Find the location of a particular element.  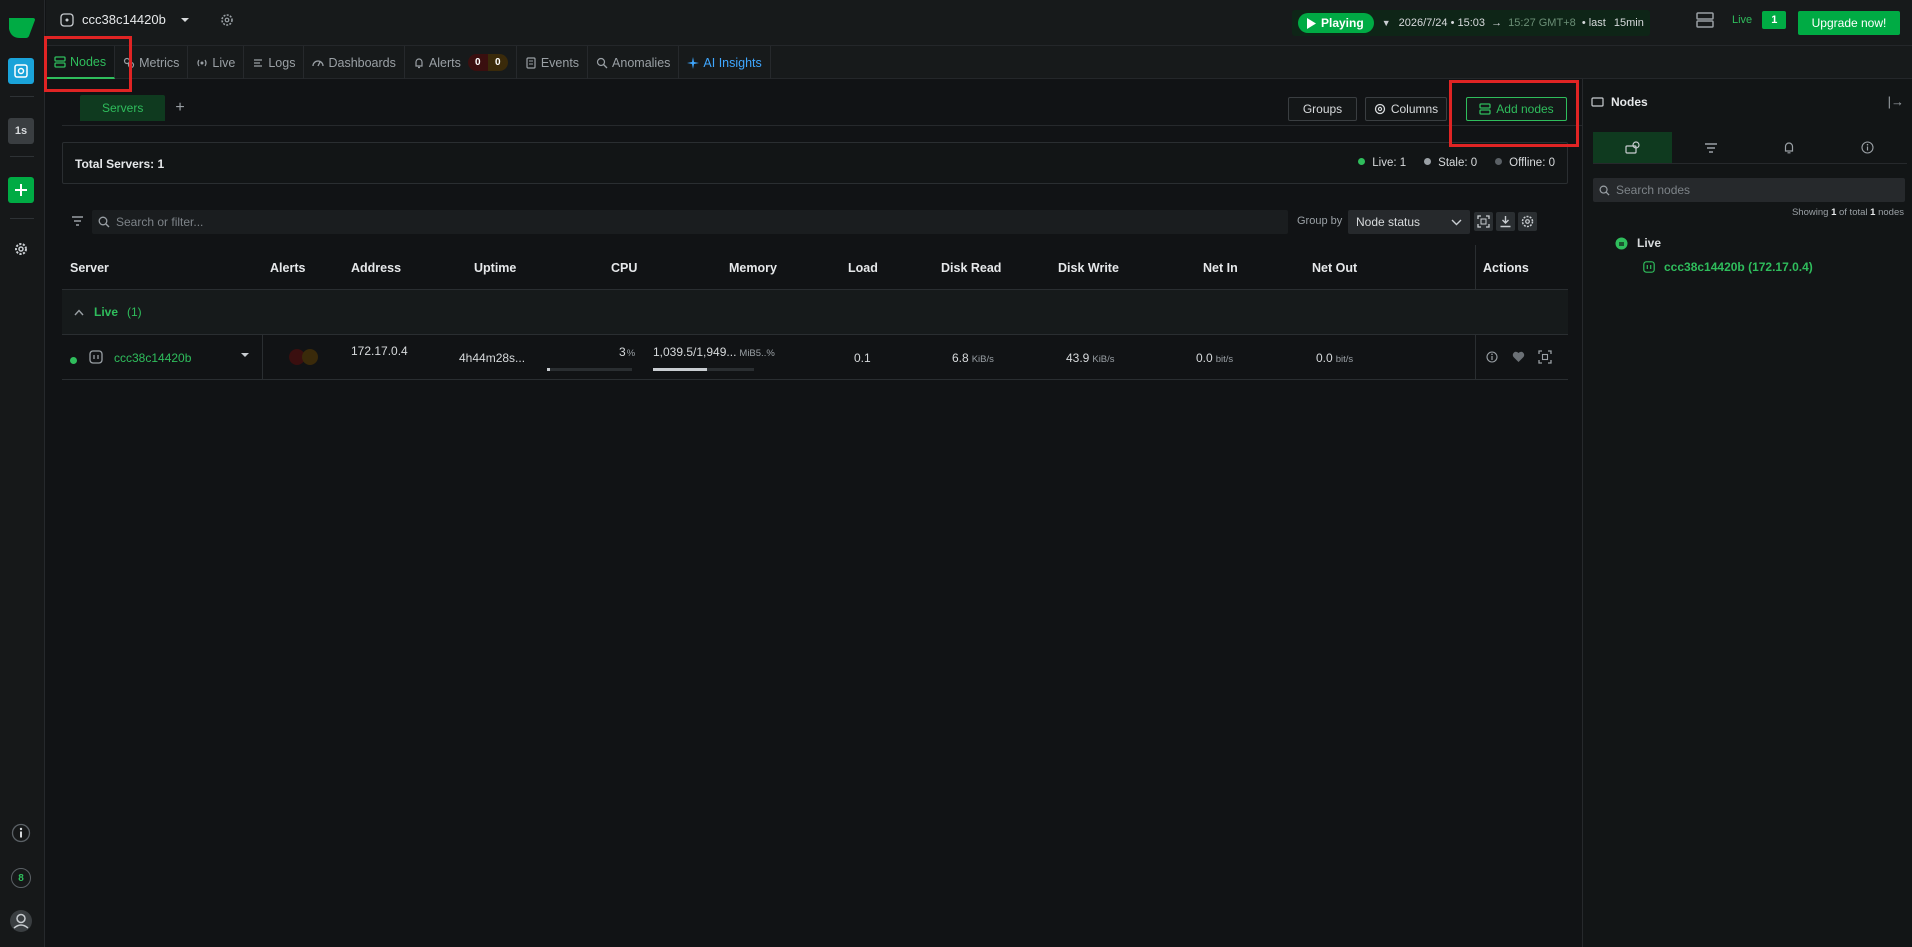

col-disk-write: Disk Write is located at coordinates (1088, 268).